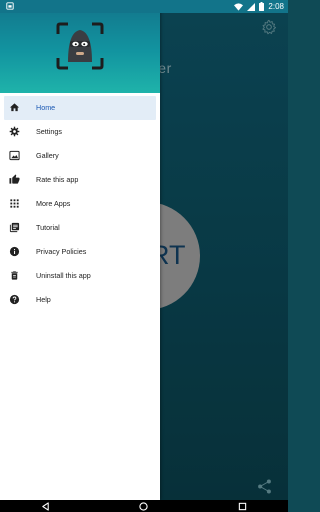  What do you see at coordinates (14, 275) in the screenshot?
I see `delete-icon` at bounding box center [14, 275].